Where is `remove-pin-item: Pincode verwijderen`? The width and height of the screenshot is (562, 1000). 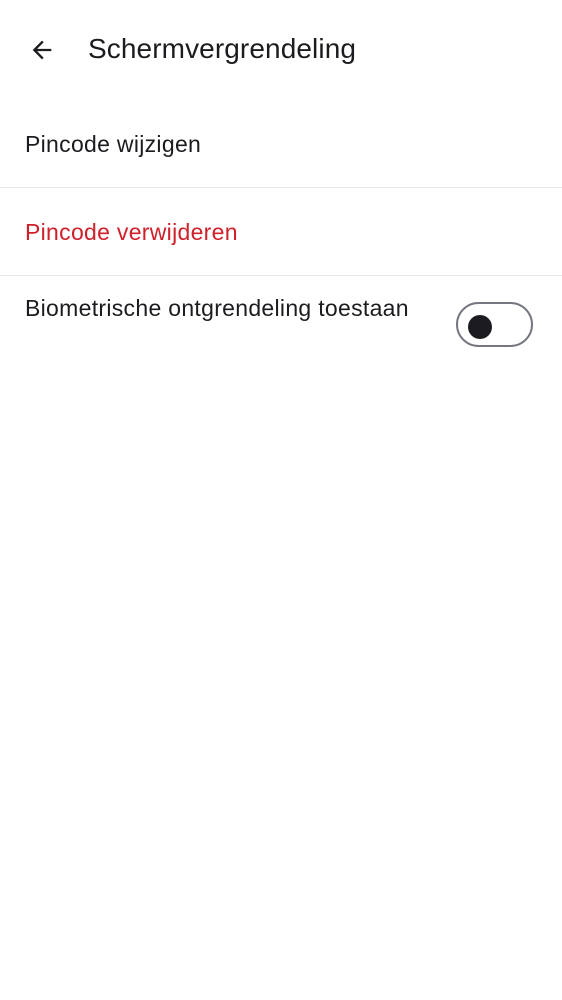 remove-pin-item: Pincode verwijderen is located at coordinates (281, 232).